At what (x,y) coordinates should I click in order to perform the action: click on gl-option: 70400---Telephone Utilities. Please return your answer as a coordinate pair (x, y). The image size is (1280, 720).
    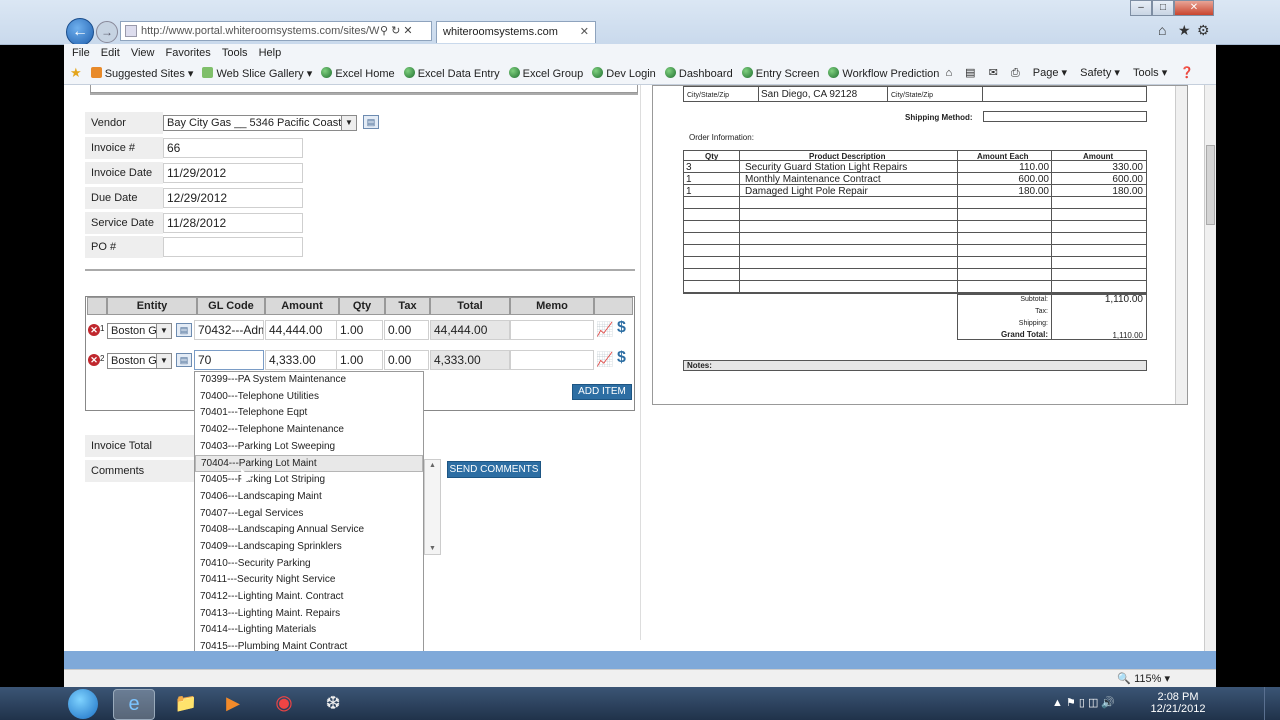
    Looking at the image, I should click on (309, 397).